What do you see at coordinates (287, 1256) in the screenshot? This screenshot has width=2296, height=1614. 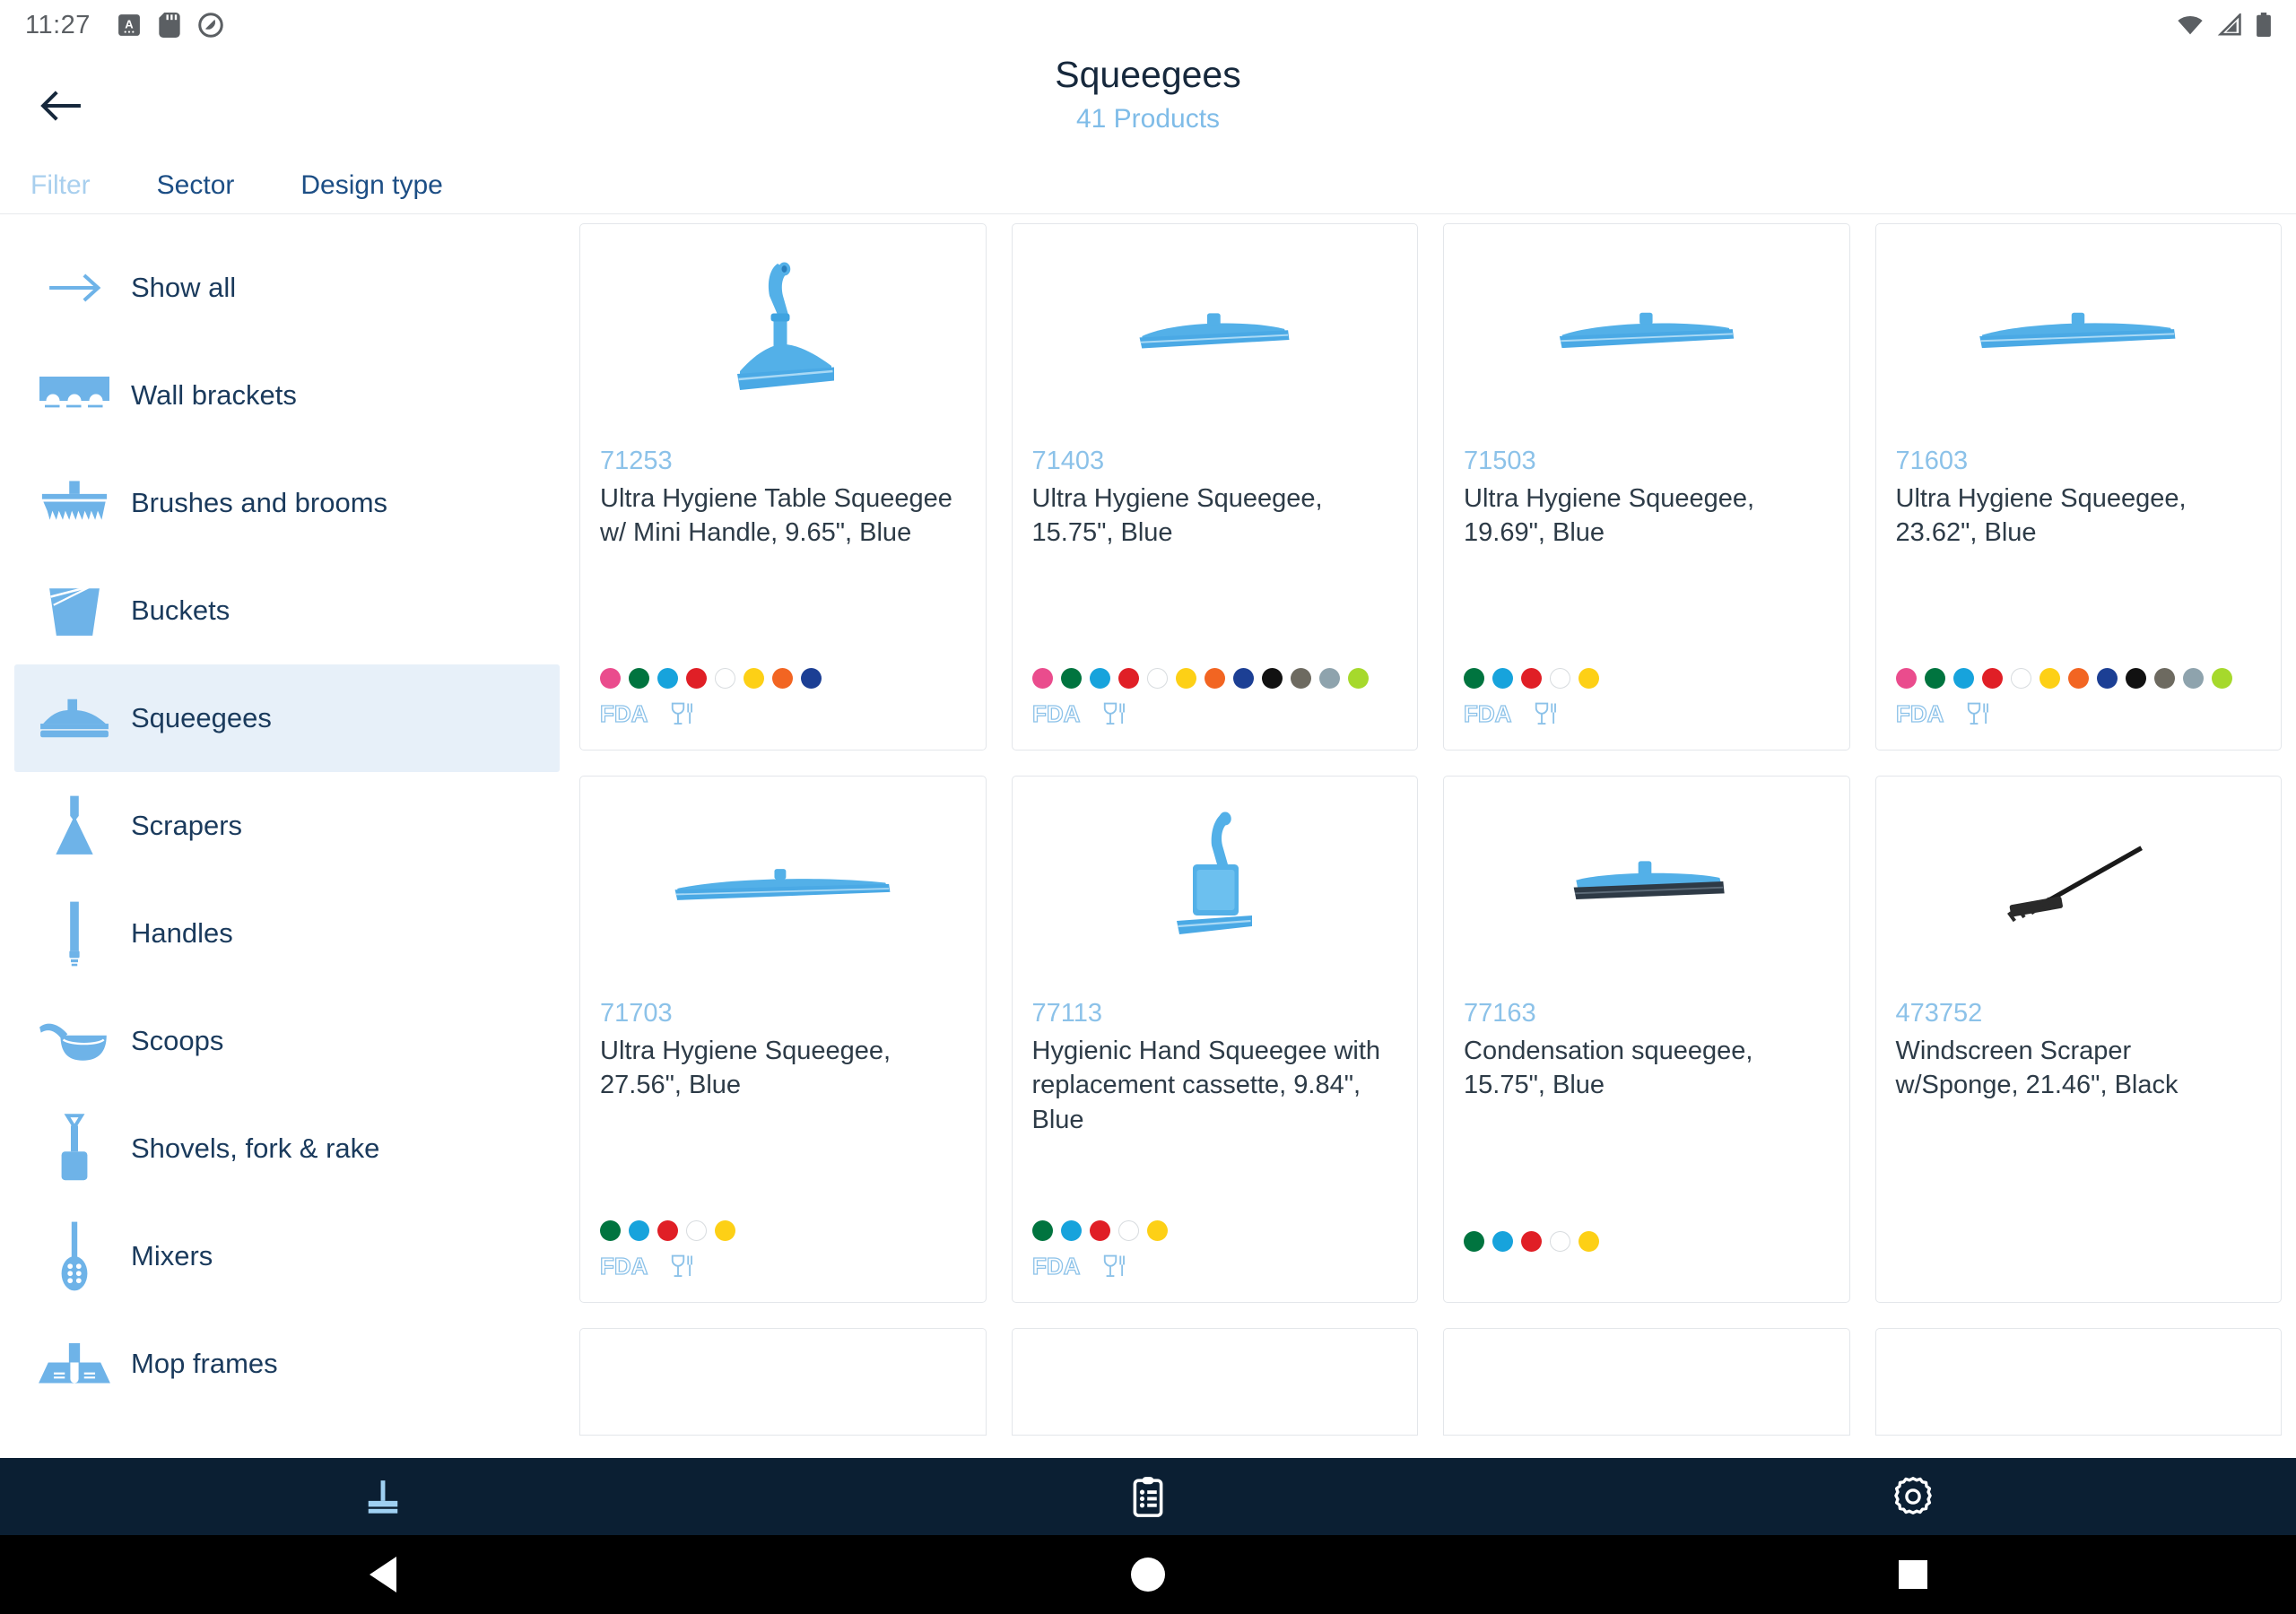 I see `sidebar-item-mixers: Mixers` at bounding box center [287, 1256].